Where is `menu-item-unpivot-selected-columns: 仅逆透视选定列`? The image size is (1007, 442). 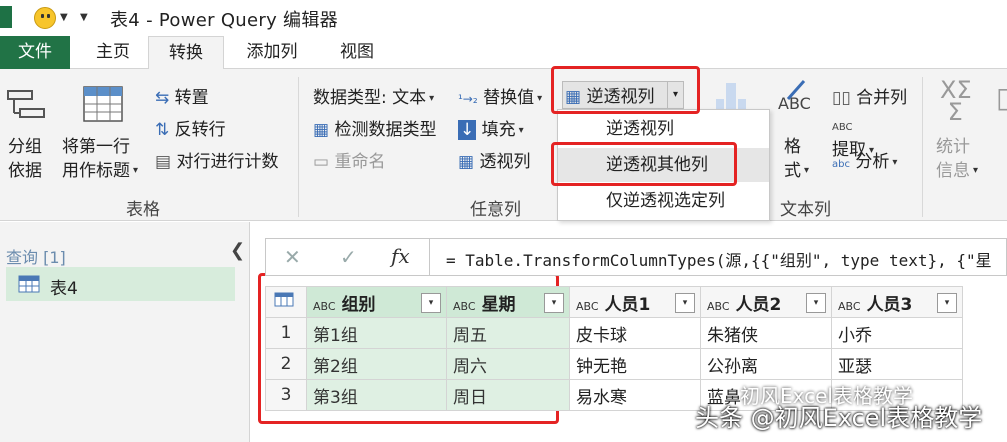 menu-item-unpivot-selected-columns: 仅逆透视选定列 is located at coordinates (663, 201).